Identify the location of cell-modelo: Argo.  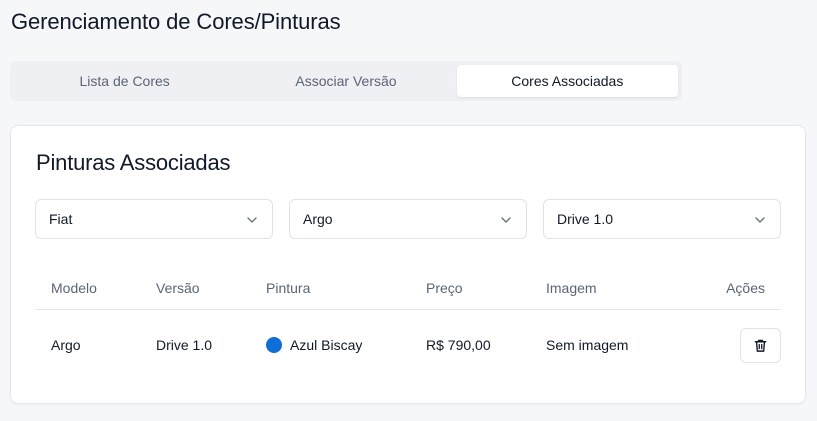
(66, 345).